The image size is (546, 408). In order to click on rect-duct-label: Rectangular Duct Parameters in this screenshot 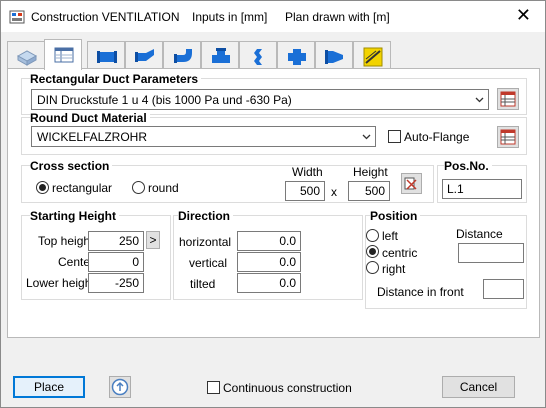, I will do `click(116, 79)`.